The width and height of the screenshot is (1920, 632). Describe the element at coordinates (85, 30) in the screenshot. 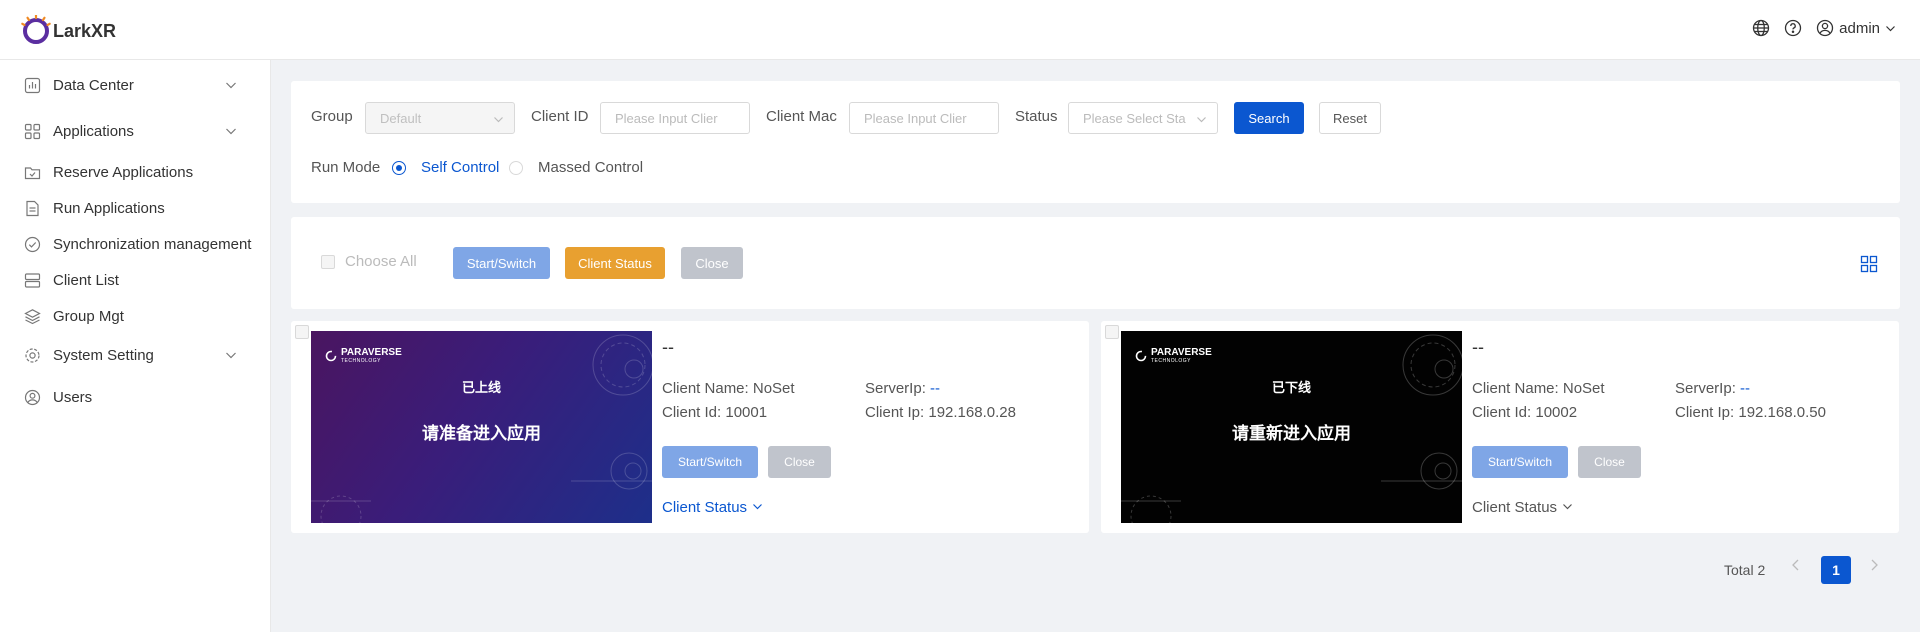

I see `app-name: LarkXR` at that location.